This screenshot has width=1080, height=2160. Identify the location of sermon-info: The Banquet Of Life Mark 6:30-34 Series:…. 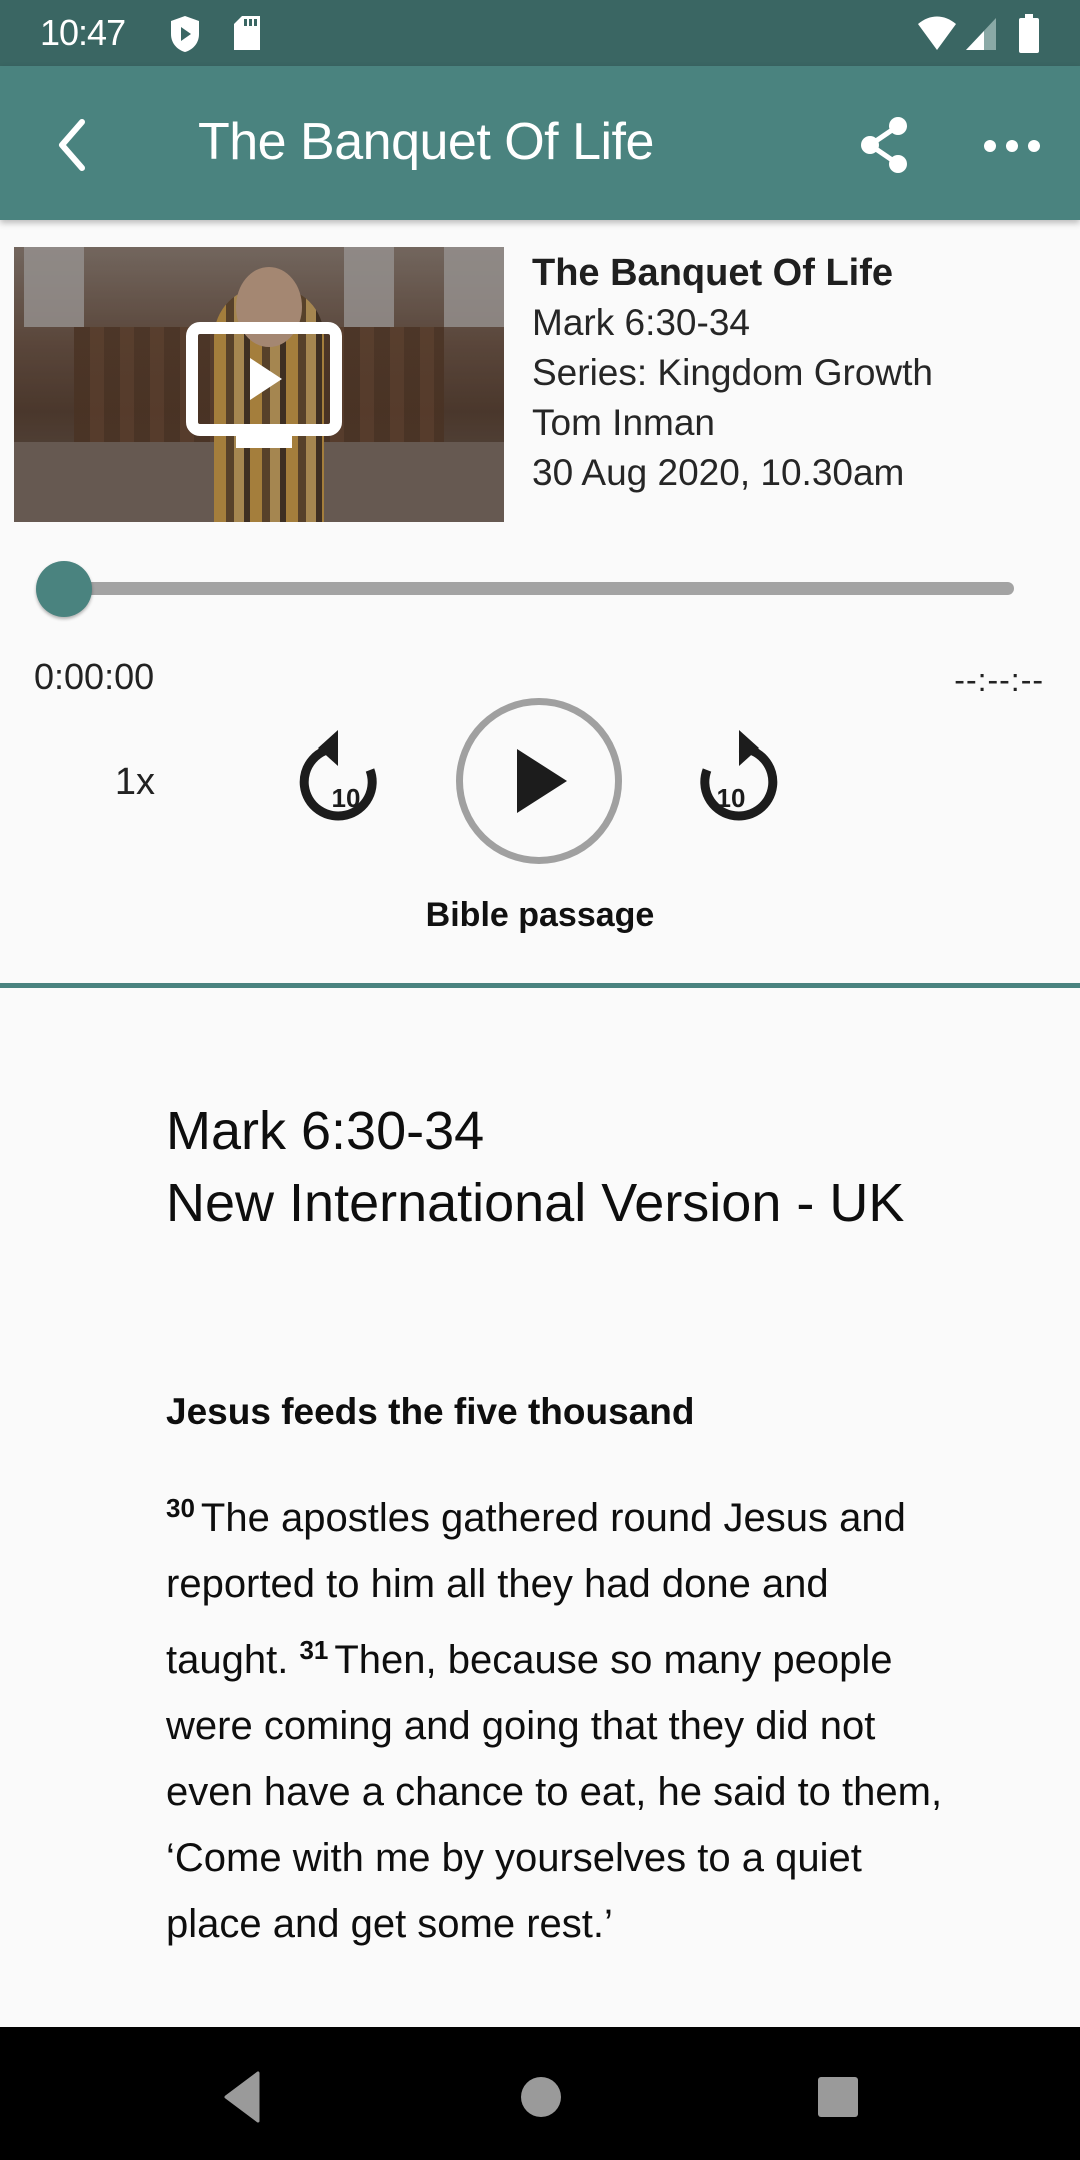
(732, 373).